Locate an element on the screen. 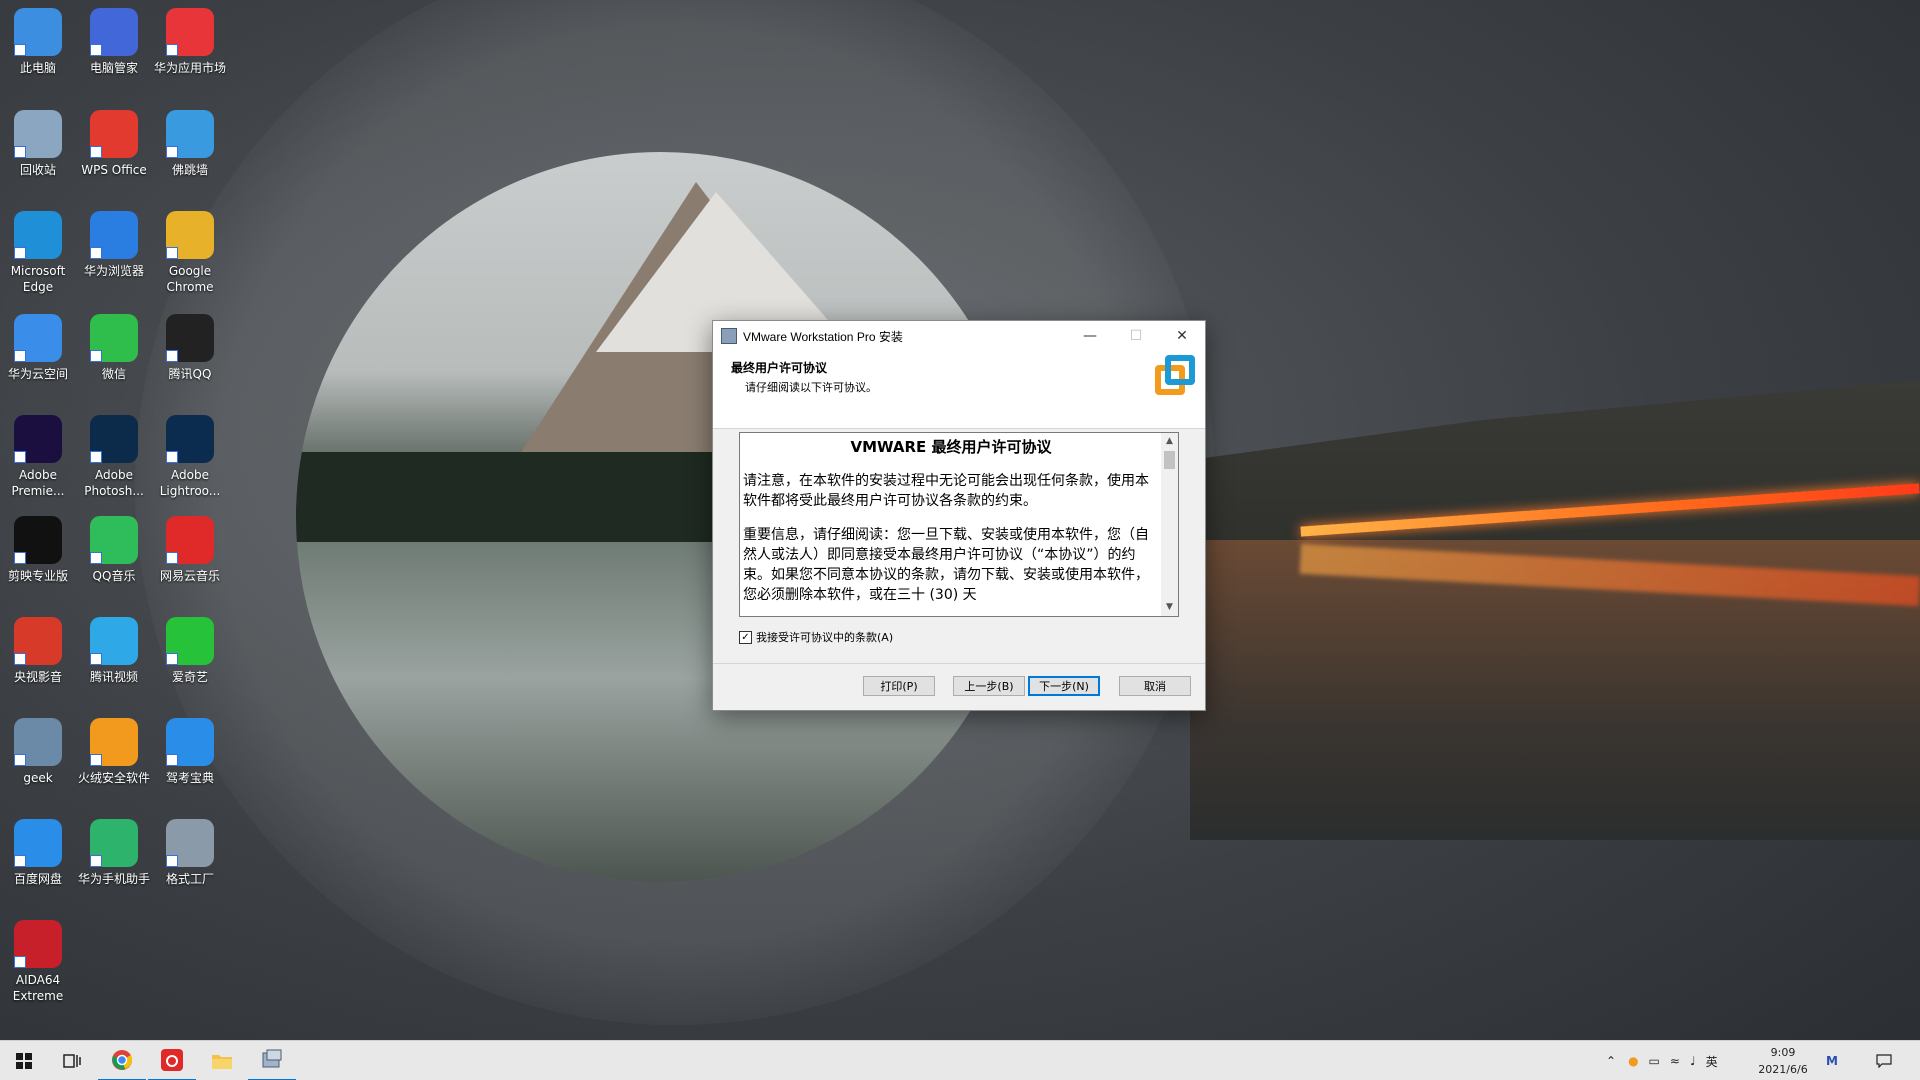 The height and width of the screenshot is (1080, 1920). print-button: 打印(P) is located at coordinates (899, 686).